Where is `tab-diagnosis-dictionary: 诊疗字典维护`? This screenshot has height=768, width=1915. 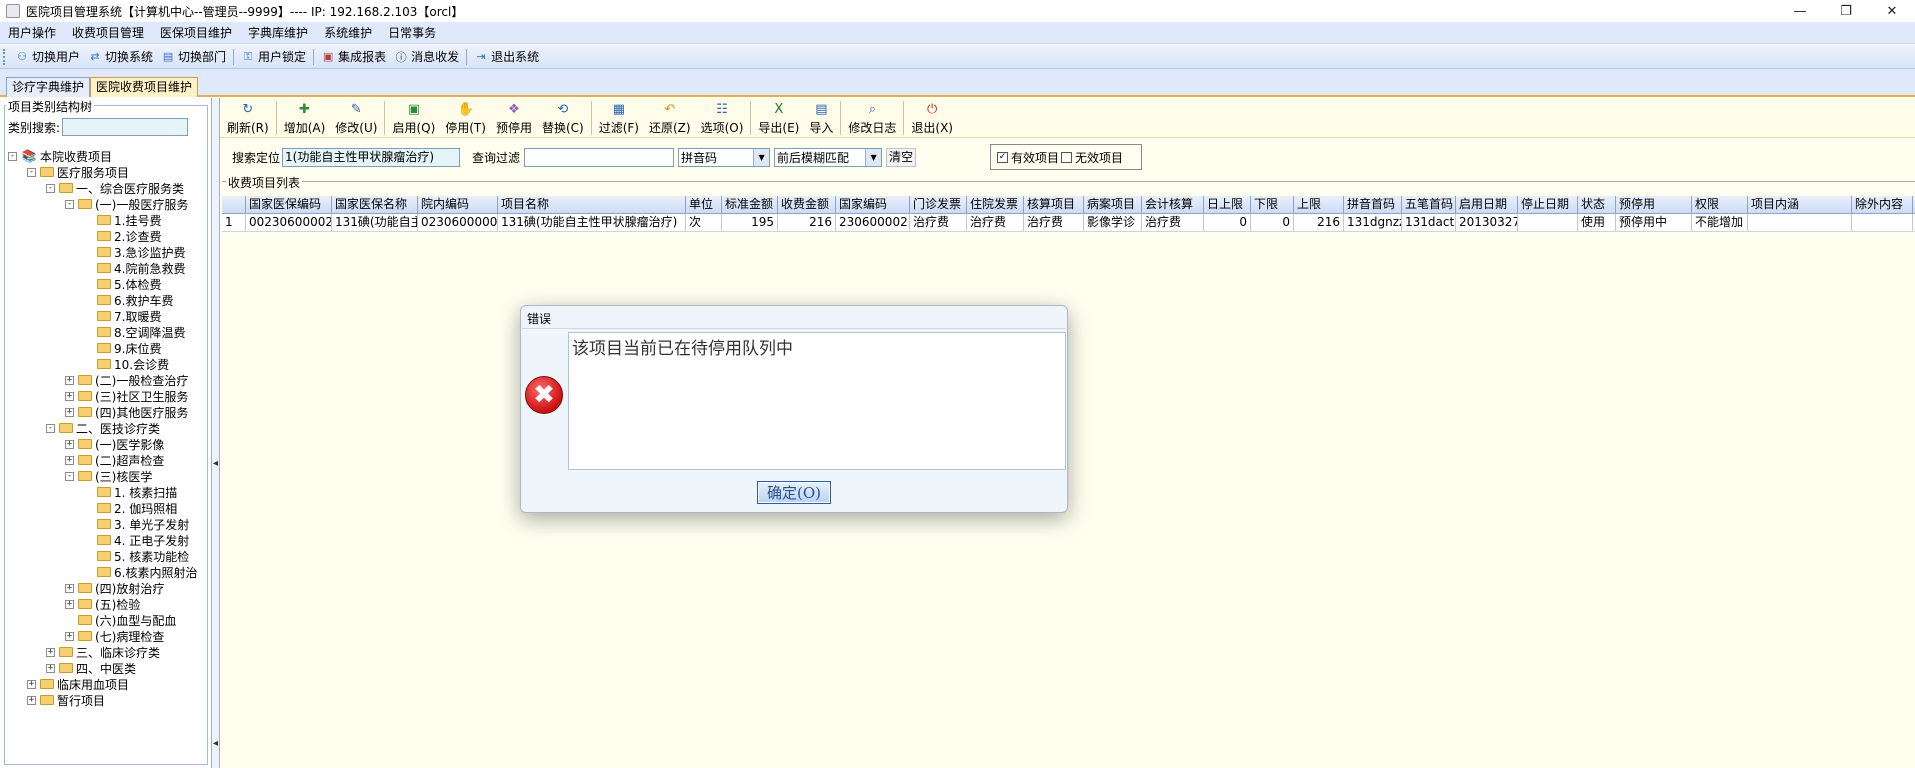
tab-diagnosis-dictionary: 诊疗字典维护 is located at coordinates (48, 87).